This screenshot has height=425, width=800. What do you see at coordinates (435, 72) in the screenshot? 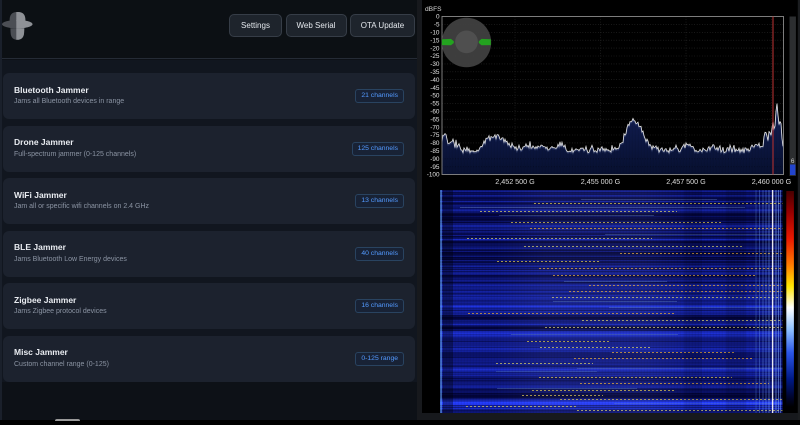
I see `svg-text: -35` at bounding box center [435, 72].